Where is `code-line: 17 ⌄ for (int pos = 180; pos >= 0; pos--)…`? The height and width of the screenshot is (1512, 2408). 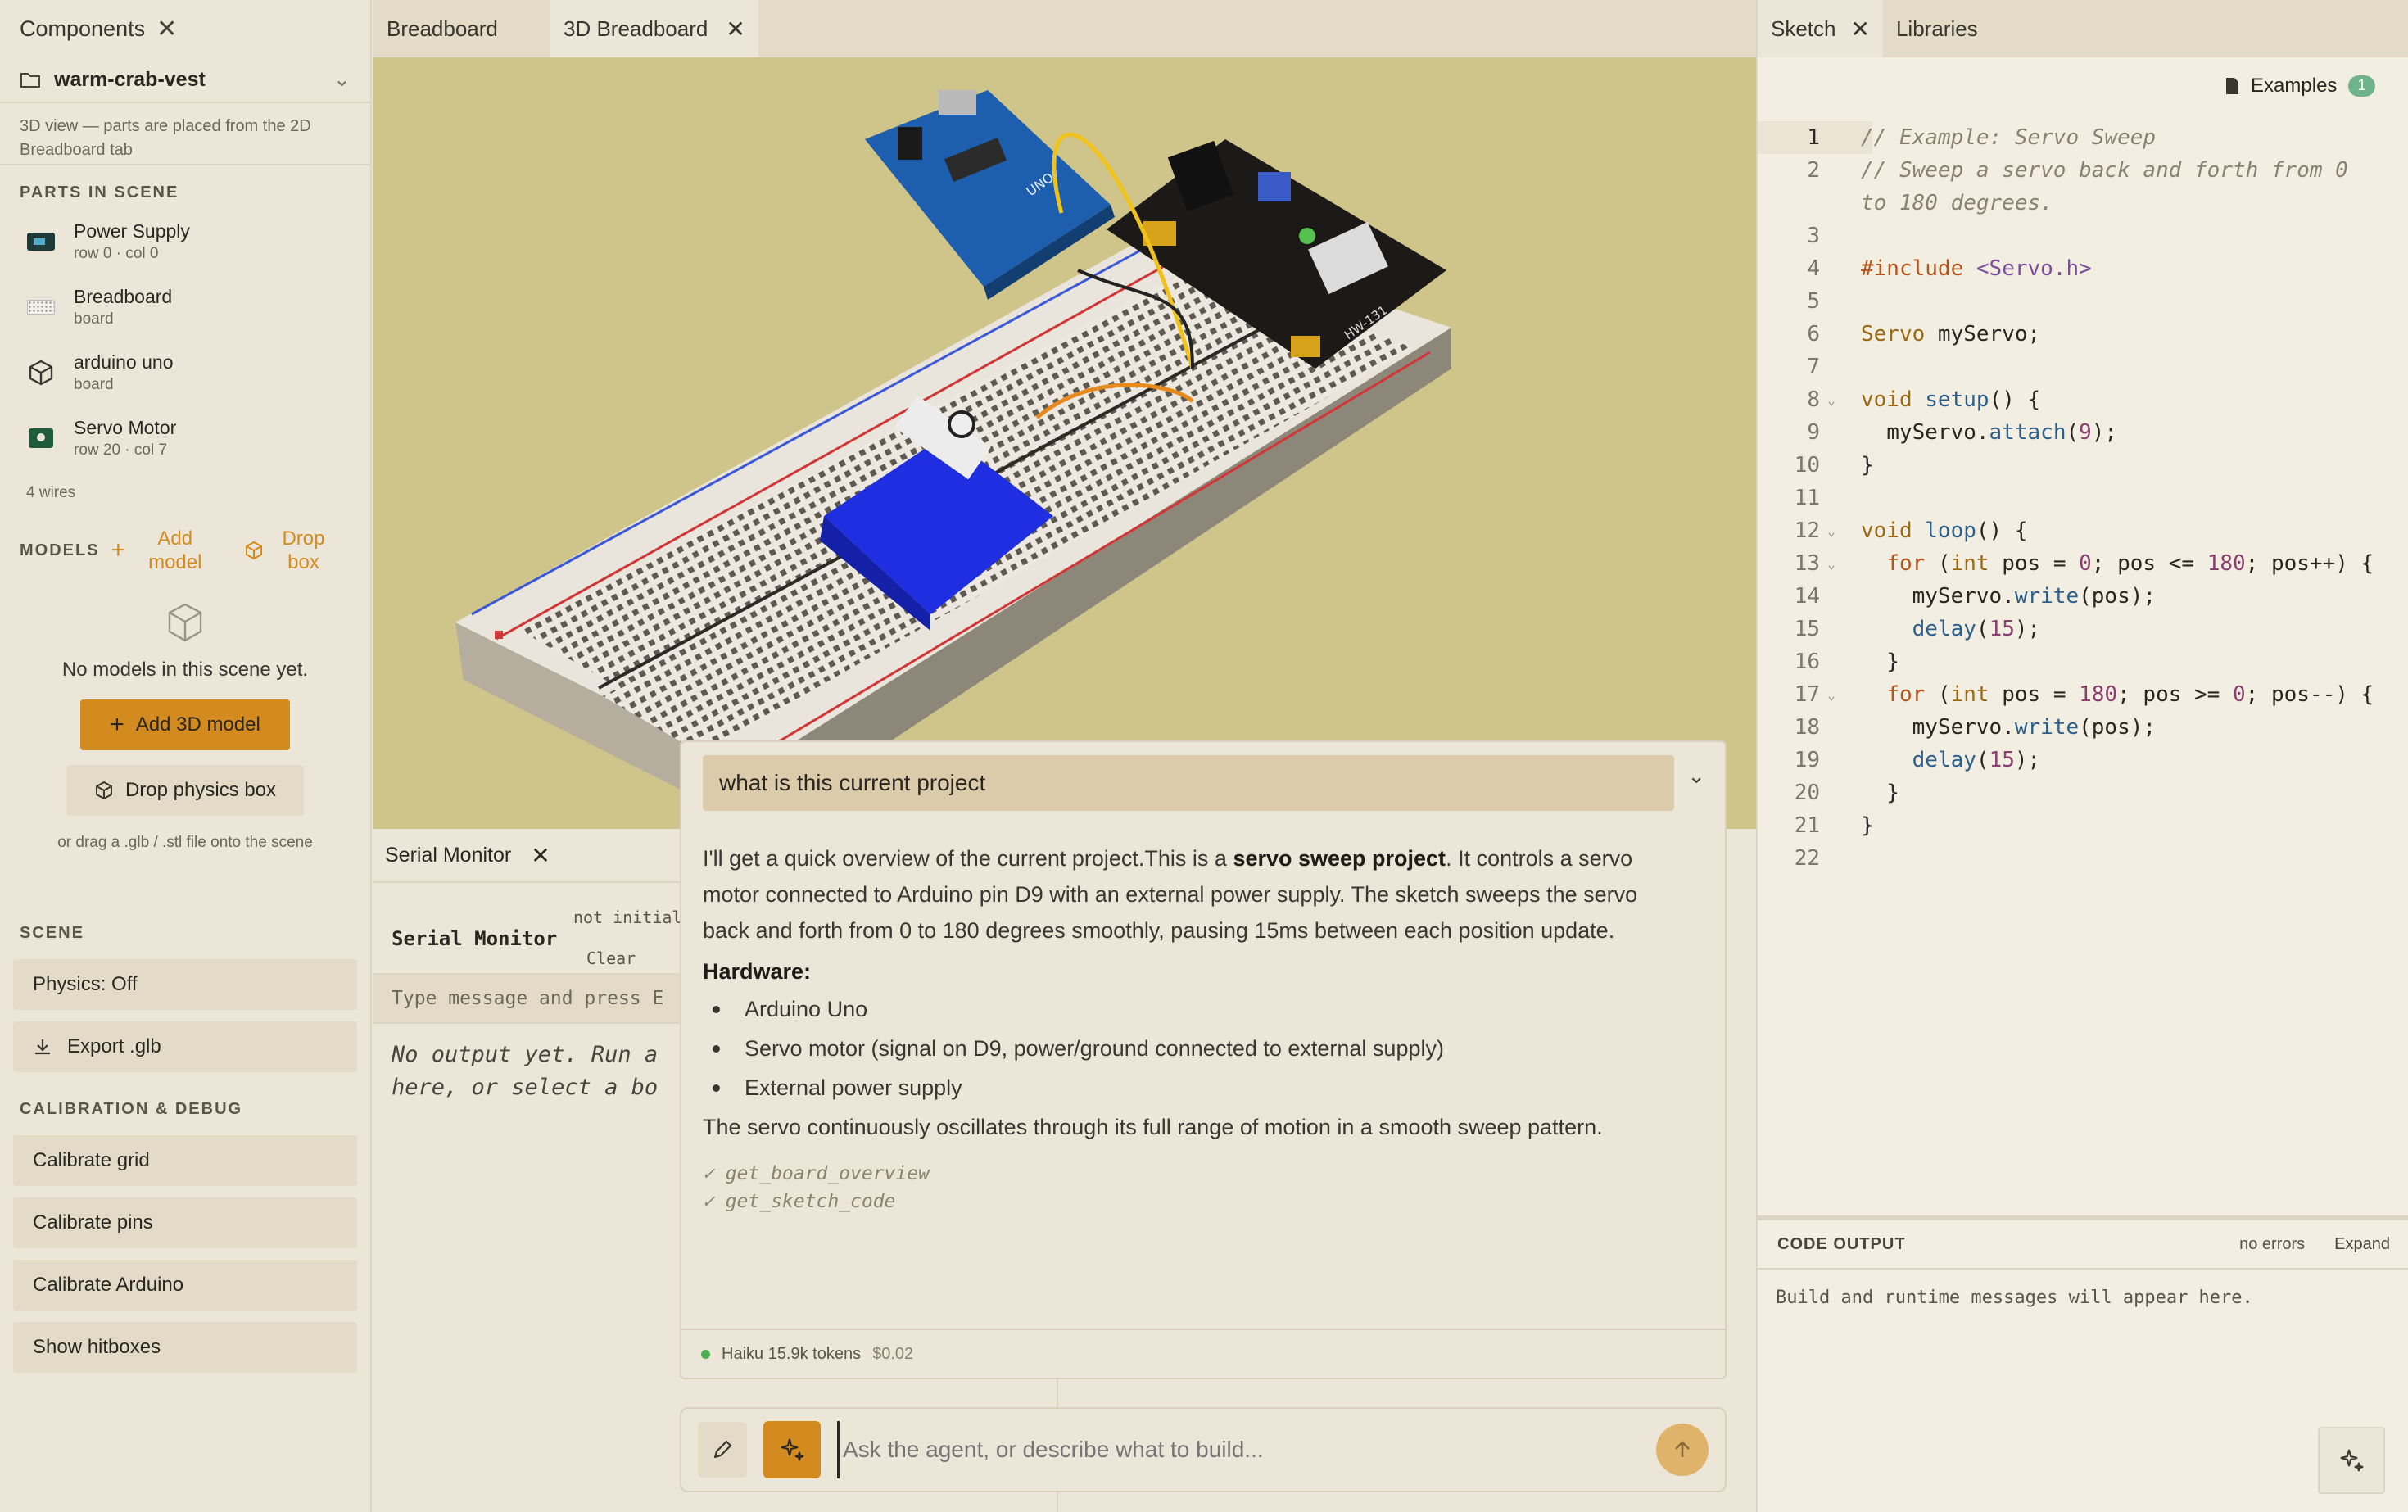 code-line: 17 ⌄ for (int pos = 180; pos >= 0; pos--)… is located at coordinates (2084, 694).